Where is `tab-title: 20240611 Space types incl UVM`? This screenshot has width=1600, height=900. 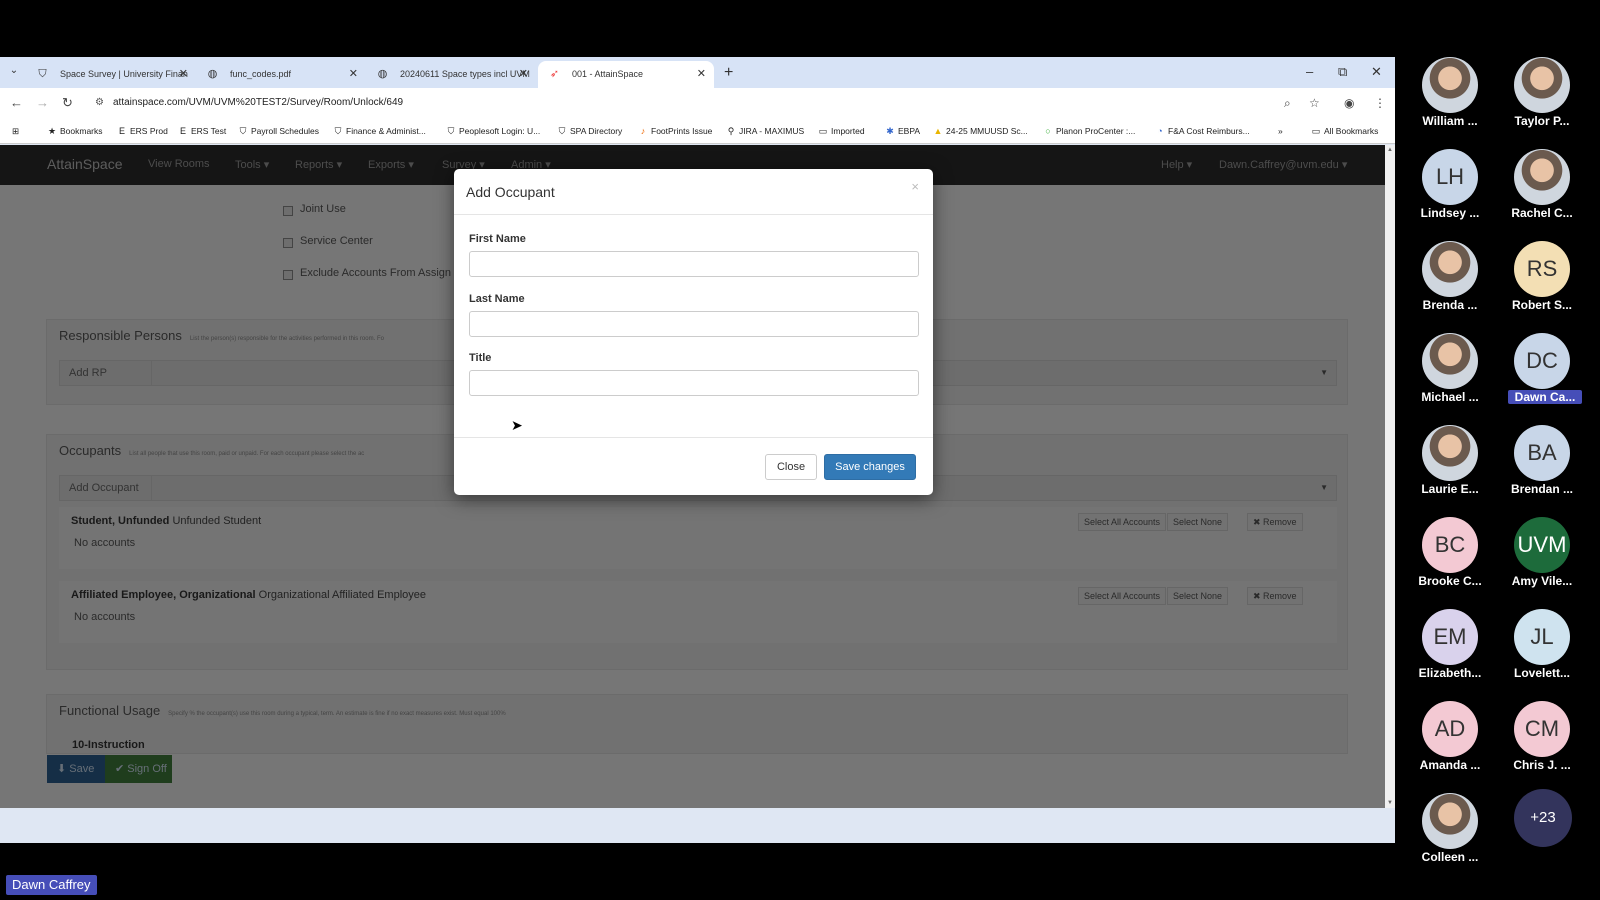 tab-title: 20240611 Space types incl UVM is located at coordinates (465, 74).